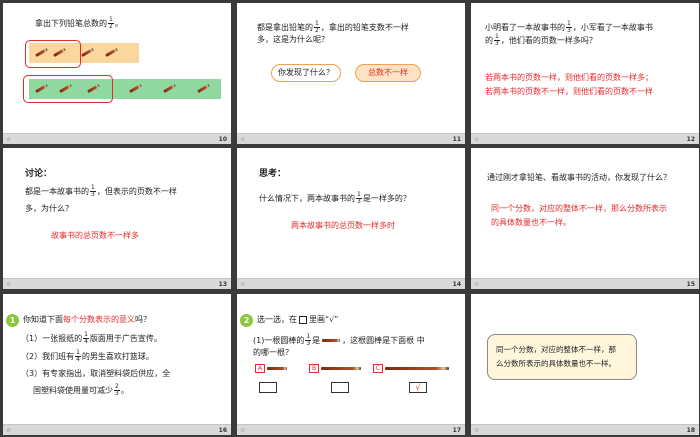  I want to click on fraction: 23, so click(117, 390).